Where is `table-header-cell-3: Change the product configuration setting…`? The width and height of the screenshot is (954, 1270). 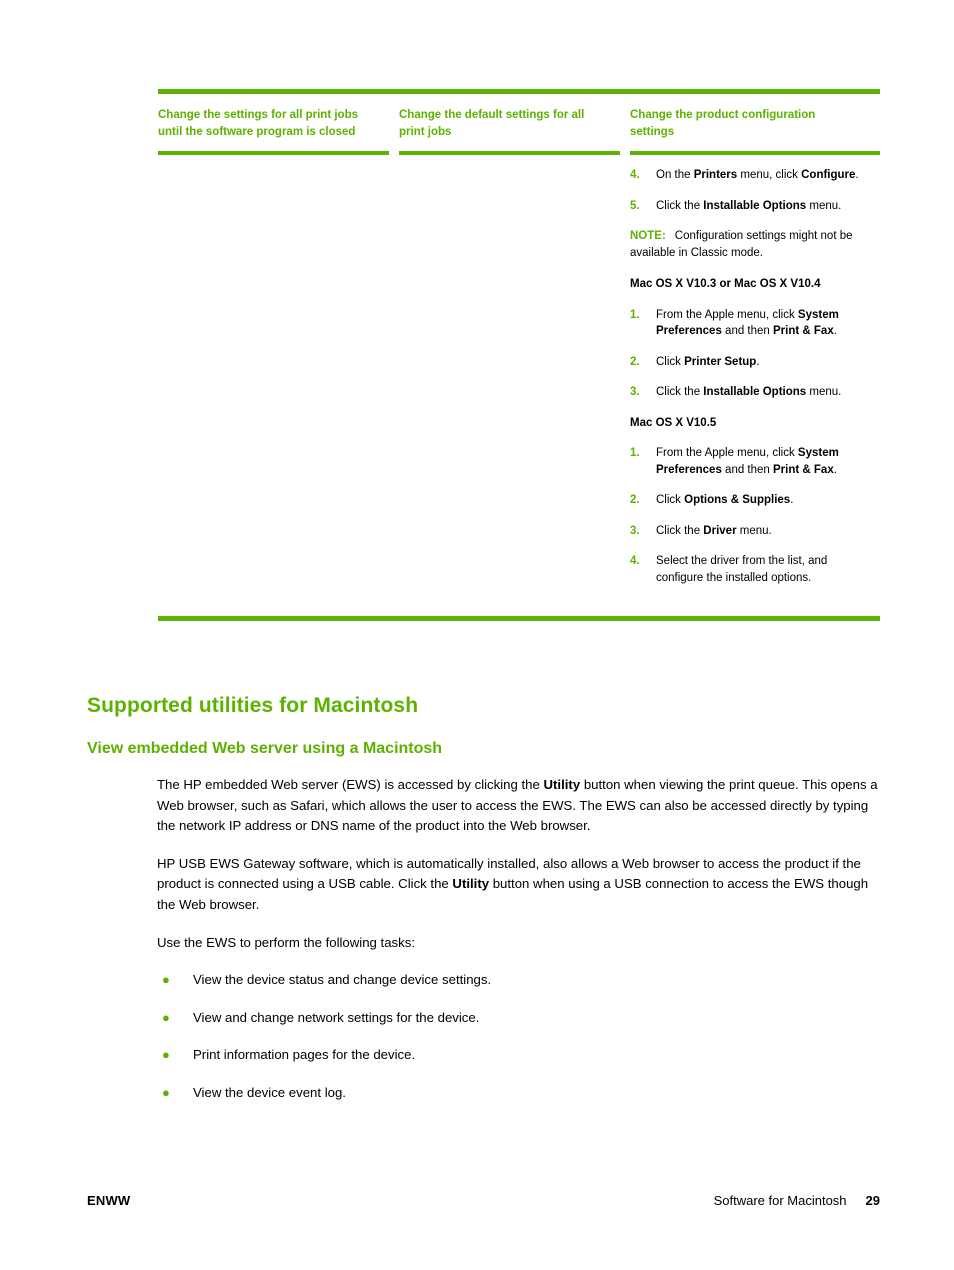 table-header-cell-3: Change the product configuration setting… is located at coordinates (723, 123).